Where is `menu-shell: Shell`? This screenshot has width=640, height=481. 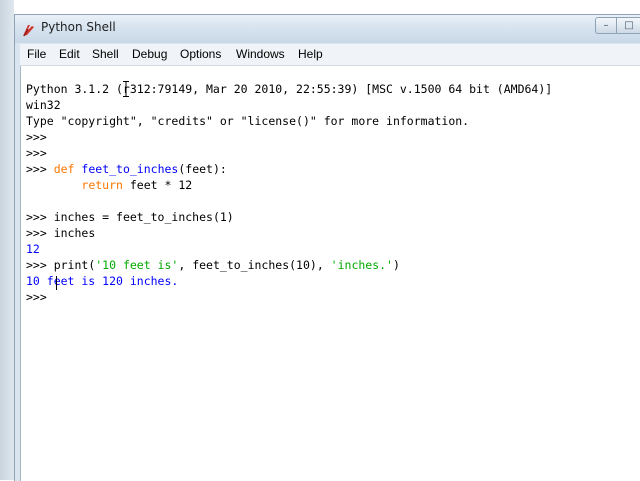 menu-shell: Shell is located at coordinates (105, 54).